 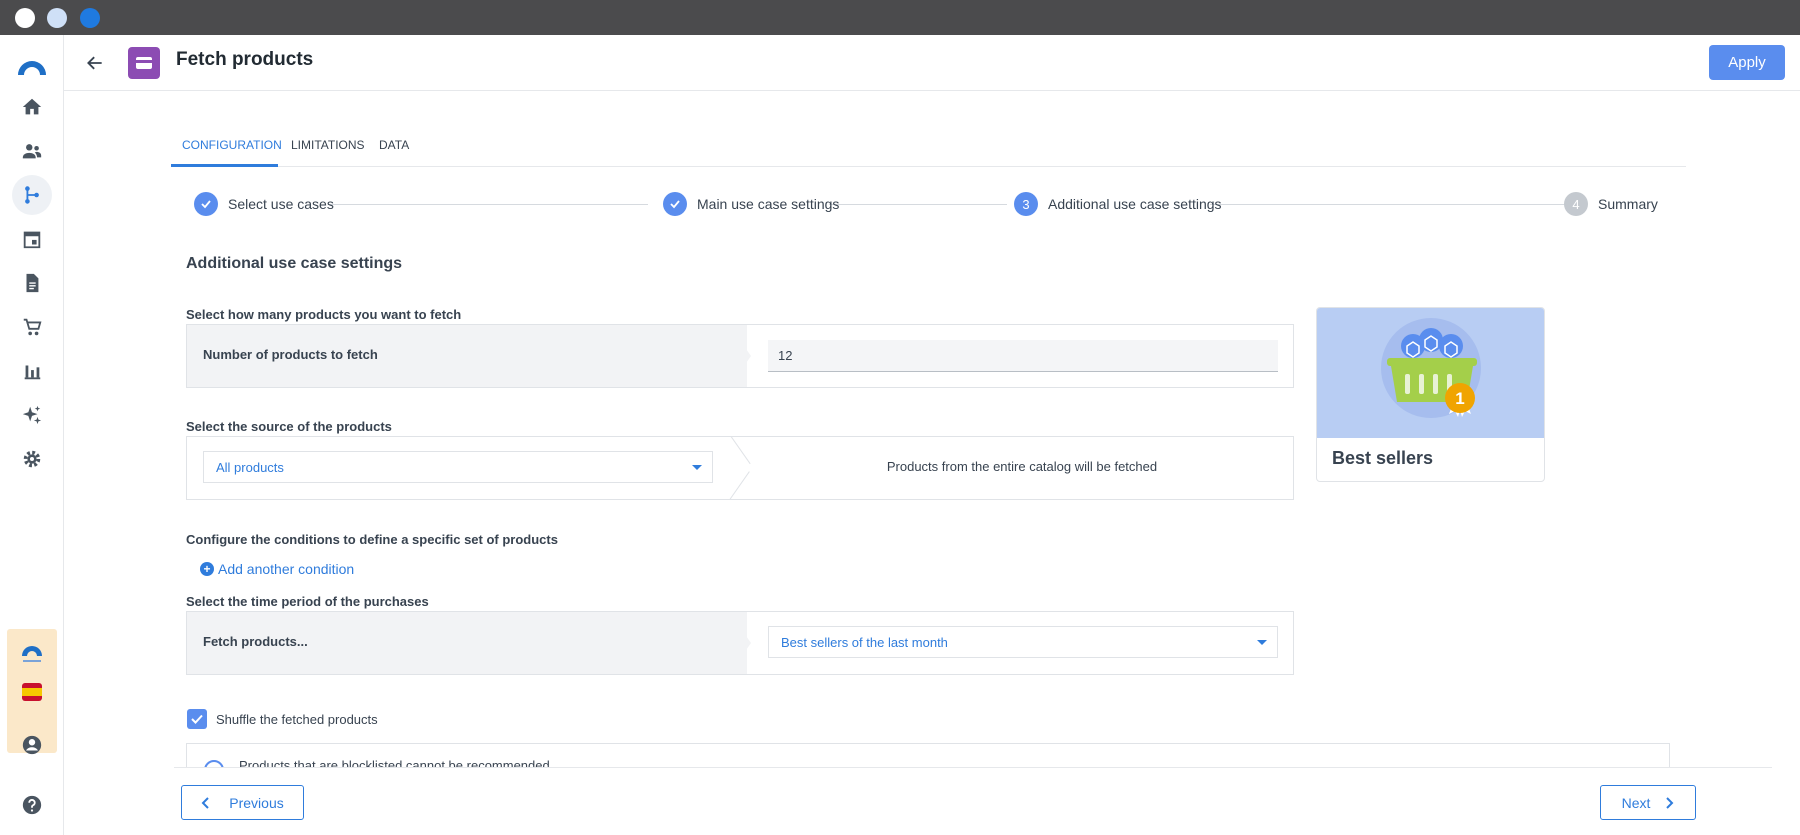 I want to click on step-additional-settings: 3 Additional use case settings, so click(x=1118, y=204).